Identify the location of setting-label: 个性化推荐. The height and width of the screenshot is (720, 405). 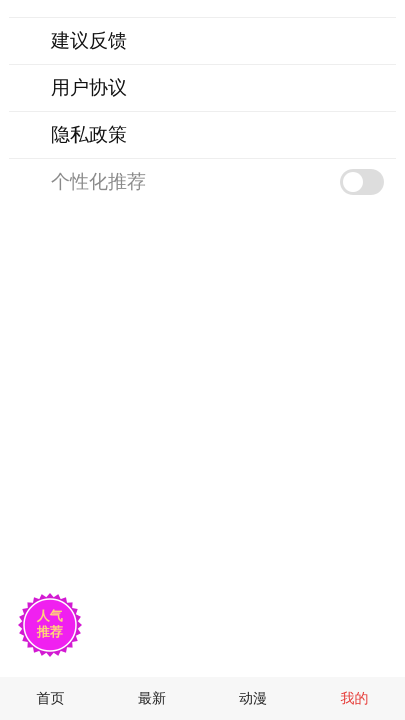
(98, 182).